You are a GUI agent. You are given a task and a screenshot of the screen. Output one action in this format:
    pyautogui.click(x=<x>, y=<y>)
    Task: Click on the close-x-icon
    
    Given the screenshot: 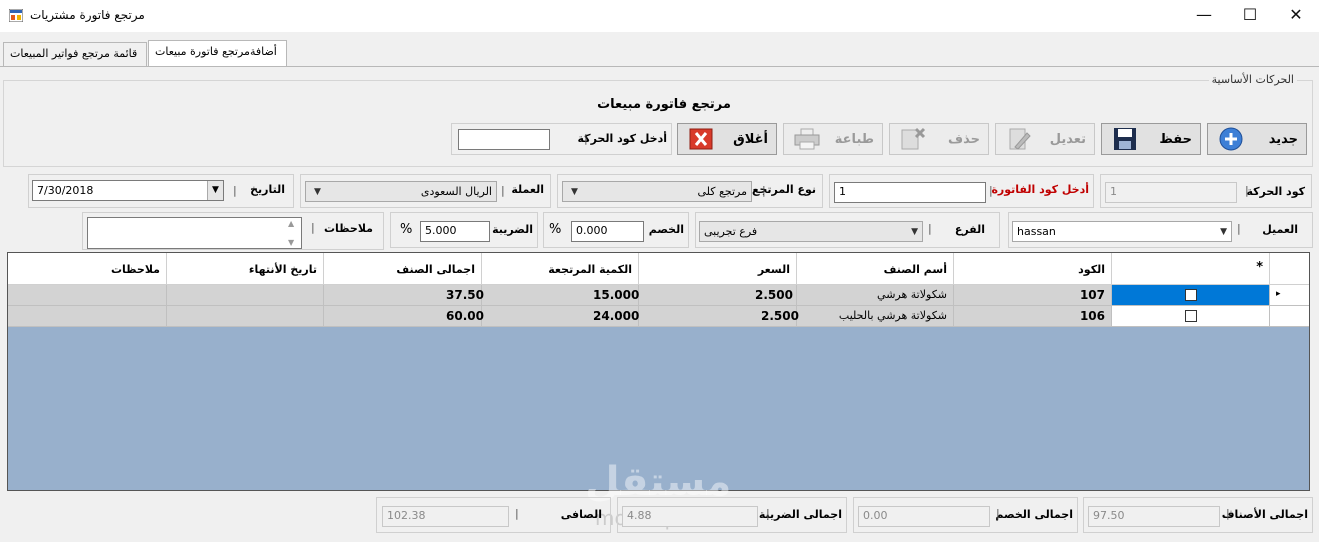 What is the action you would take?
    pyautogui.click(x=701, y=139)
    